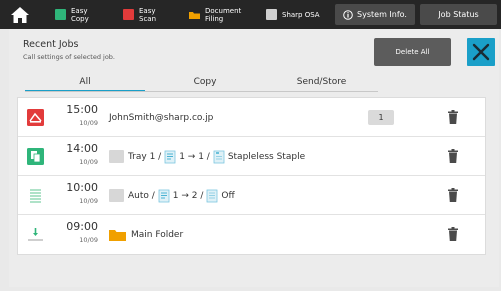 The height and width of the screenshot is (291, 501). What do you see at coordinates (148, 14) in the screenshot?
I see `easy-scan-label: Easy Scan` at bounding box center [148, 14].